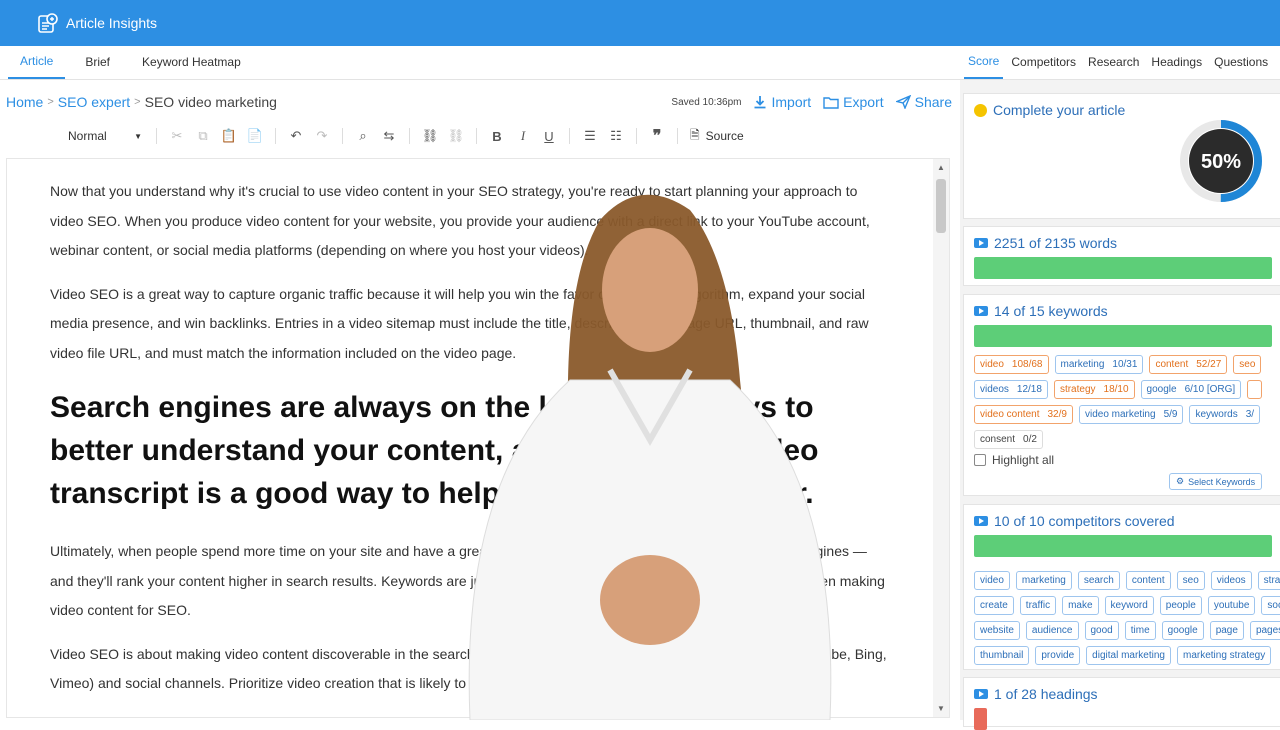 The width and height of the screenshot is (1280, 730). Describe the element at coordinates (1216, 481) in the screenshot. I see `select-keywords-button: ⚙ Select Keywords` at that location.